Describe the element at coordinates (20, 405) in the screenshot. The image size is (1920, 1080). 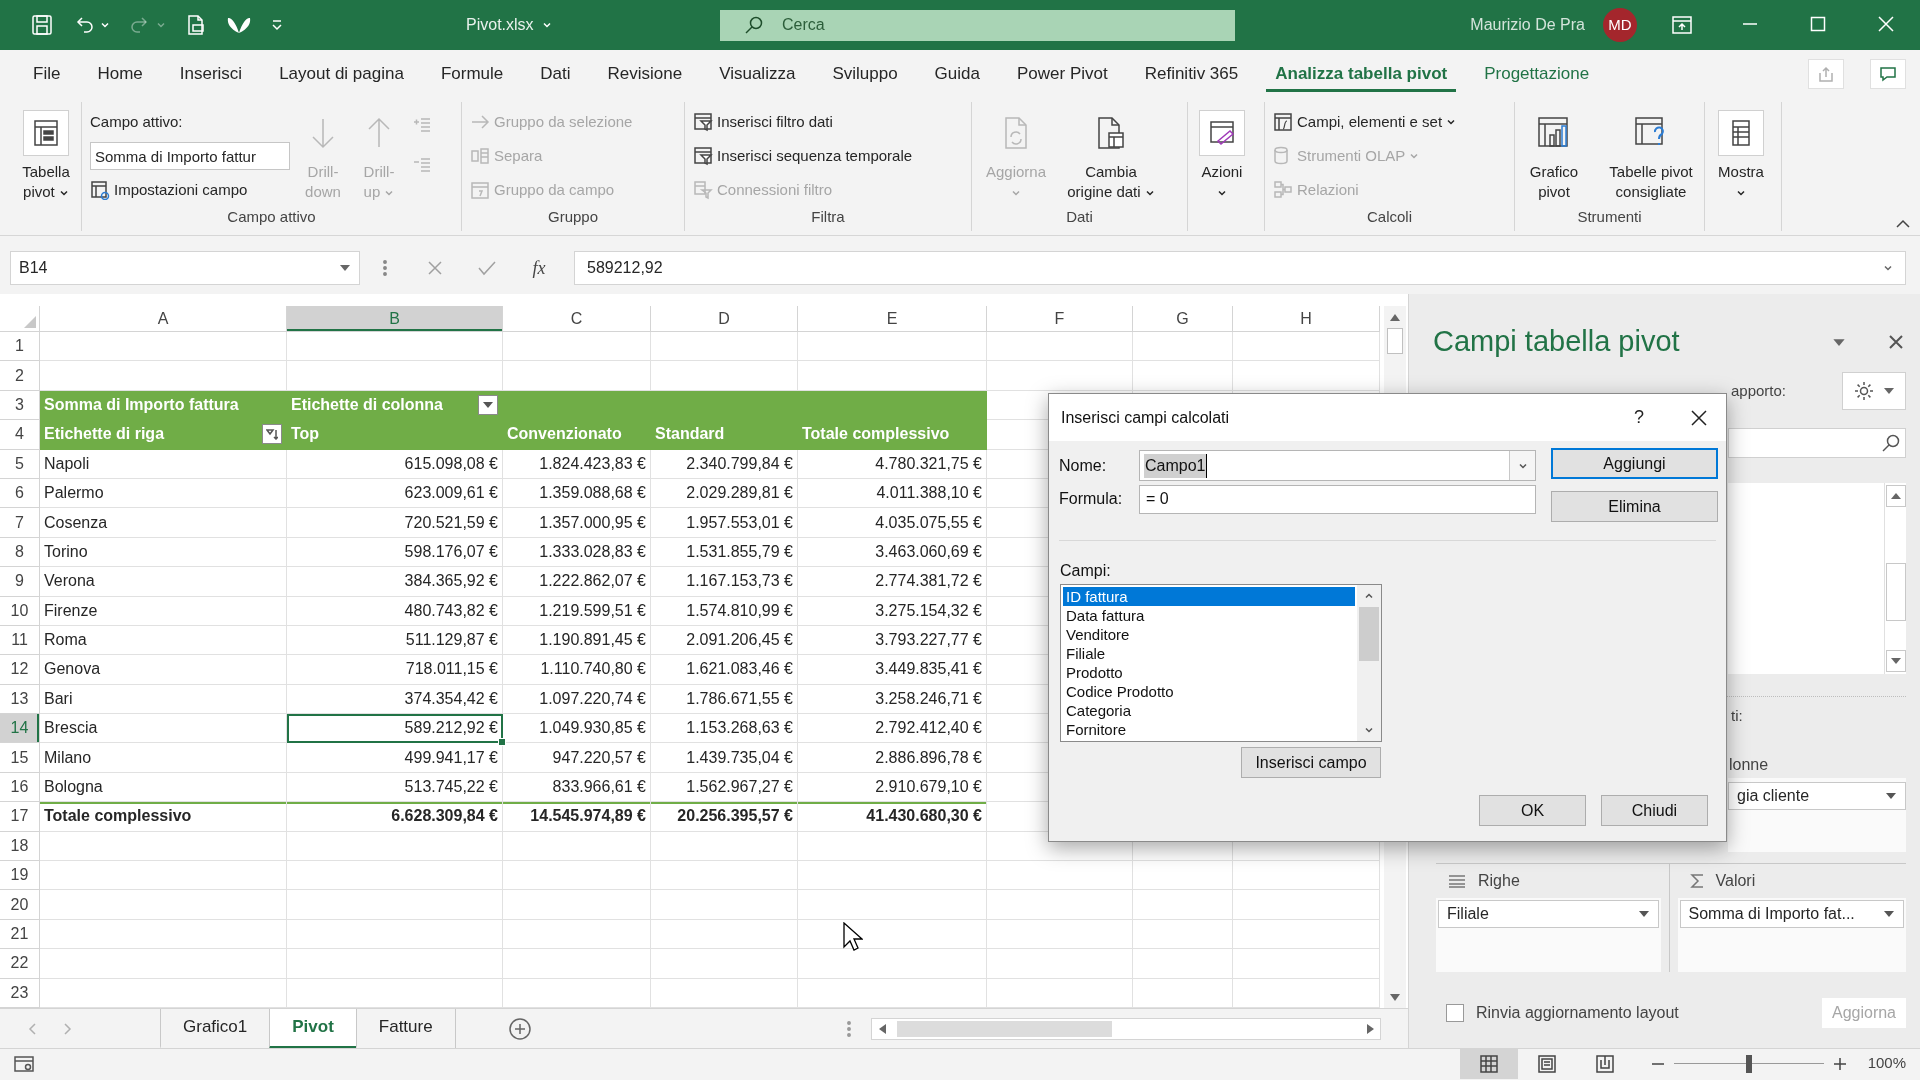
I see `row-header: 3` at that location.